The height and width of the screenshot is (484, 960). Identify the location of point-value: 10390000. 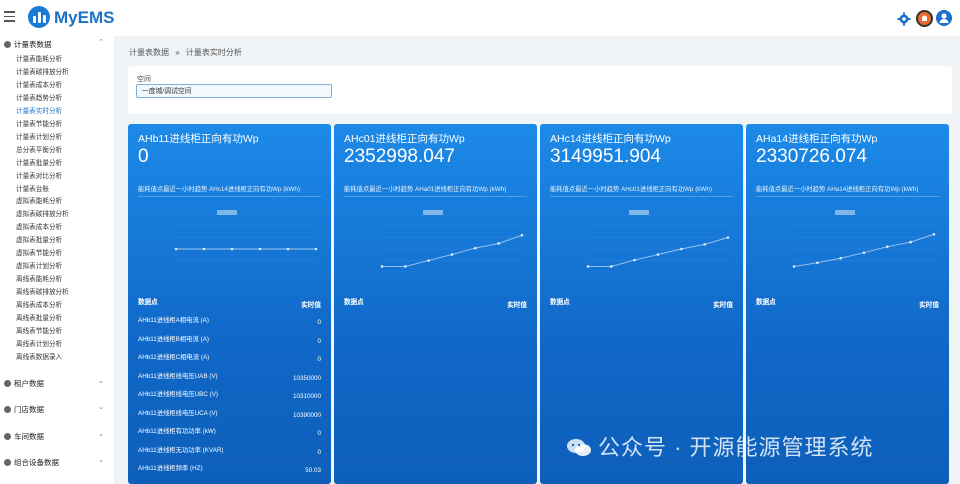
(306, 415).